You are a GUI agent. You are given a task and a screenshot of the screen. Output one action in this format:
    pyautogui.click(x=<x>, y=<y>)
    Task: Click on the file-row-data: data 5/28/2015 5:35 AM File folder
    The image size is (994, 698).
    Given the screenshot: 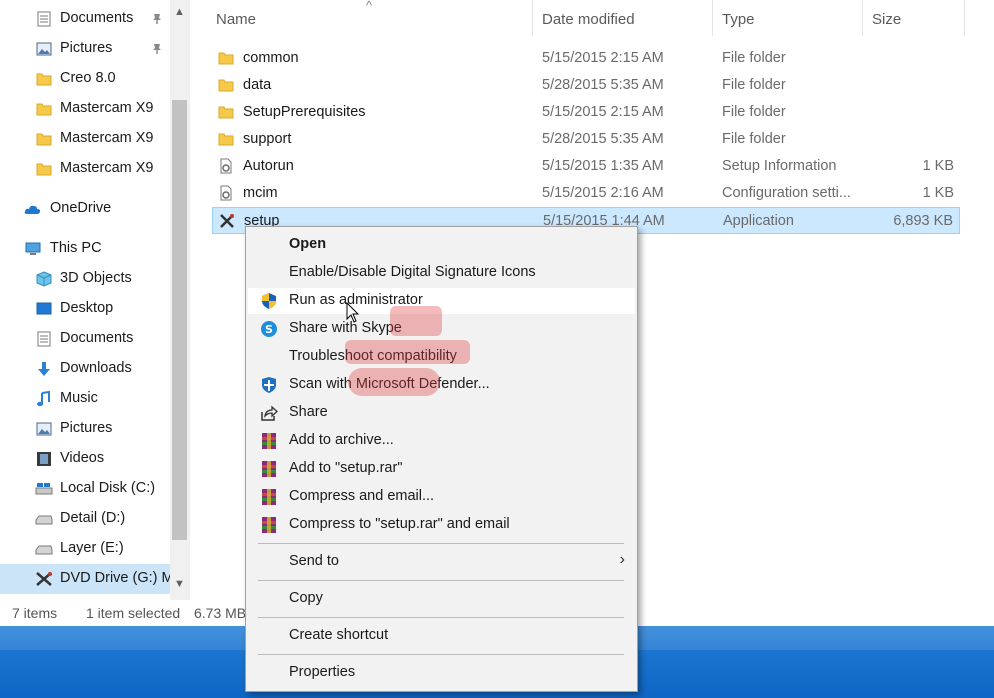 What is the action you would take?
    pyautogui.click(x=586, y=85)
    